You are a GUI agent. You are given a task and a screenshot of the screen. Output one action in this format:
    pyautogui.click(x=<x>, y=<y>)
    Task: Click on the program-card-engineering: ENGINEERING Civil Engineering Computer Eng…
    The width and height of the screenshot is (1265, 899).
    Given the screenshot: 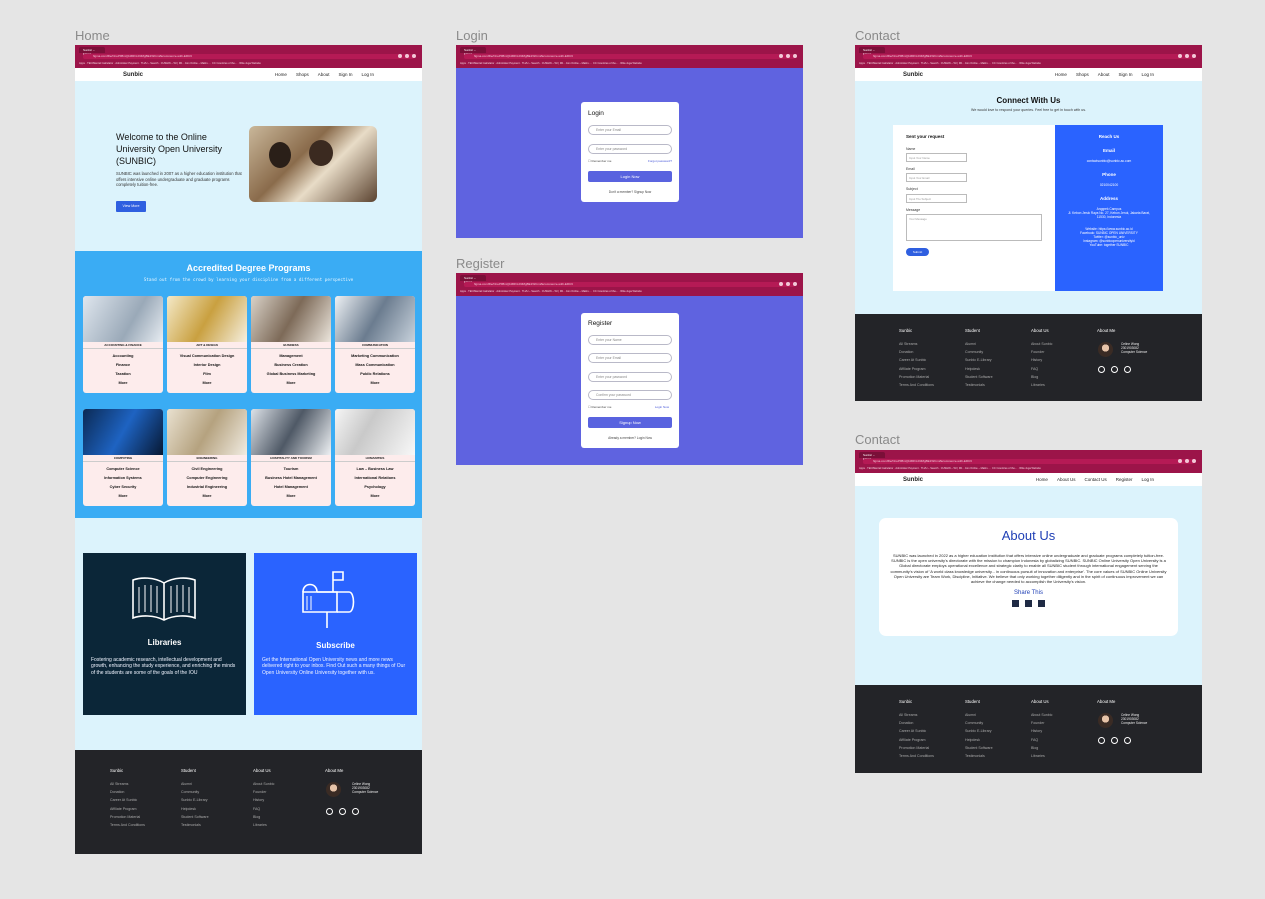 What is the action you would take?
    pyautogui.click(x=207, y=457)
    